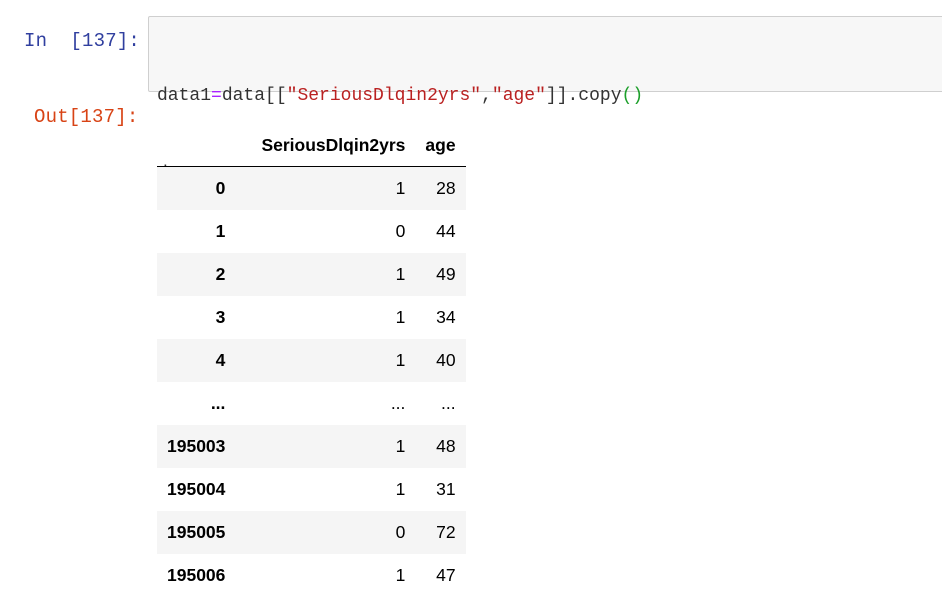 Image resolution: width=942 pixels, height=597 pixels. I want to click on code-comma: ,, so click(486, 96).